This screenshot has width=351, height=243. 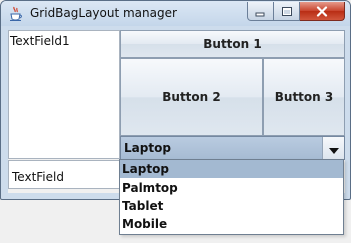 What do you see at coordinates (231, 224) in the screenshot?
I see `dropdown-option-mobile: Mobile` at bounding box center [231, 224].